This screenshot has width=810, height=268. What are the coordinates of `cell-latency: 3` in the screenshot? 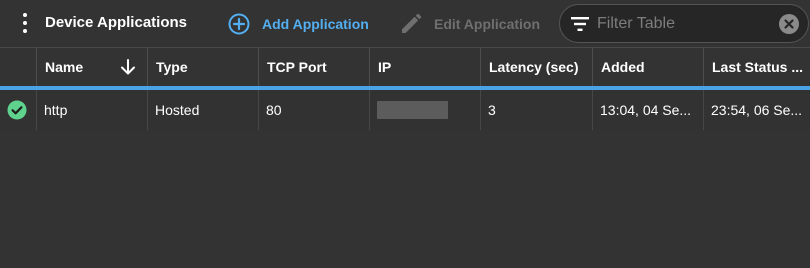 It's located at (537, 110).